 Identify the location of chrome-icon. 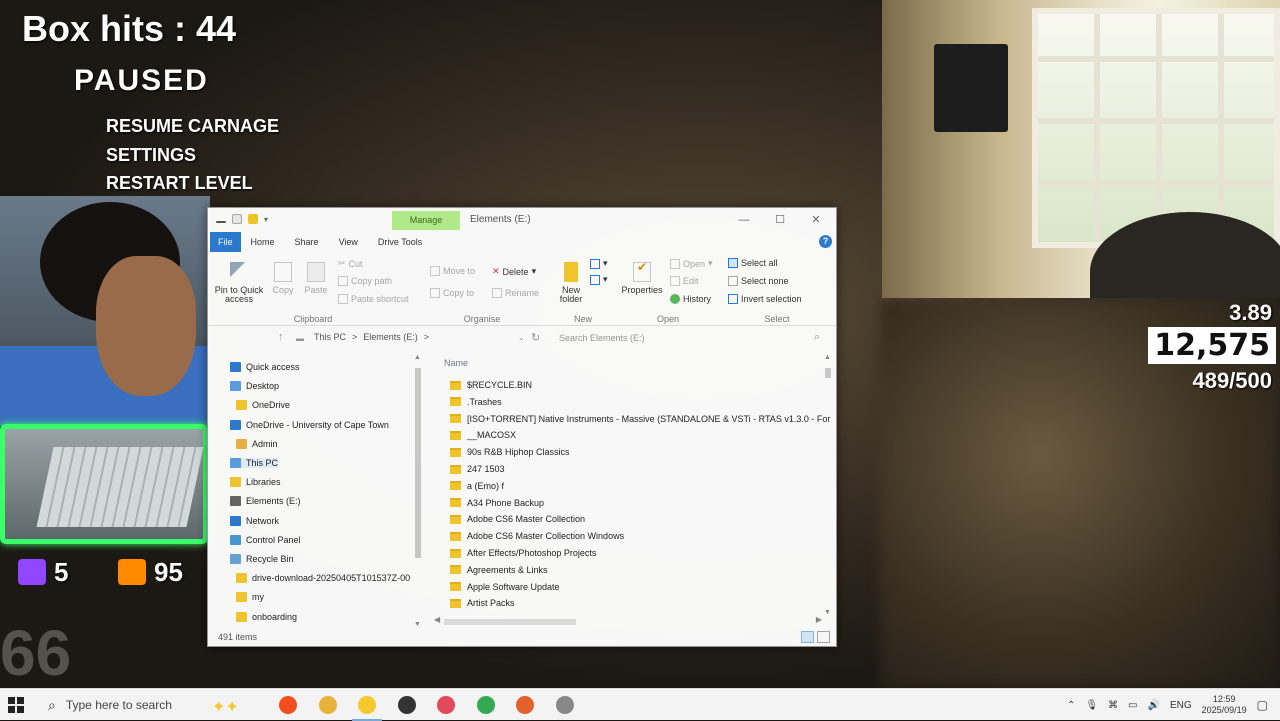
(327, 705).